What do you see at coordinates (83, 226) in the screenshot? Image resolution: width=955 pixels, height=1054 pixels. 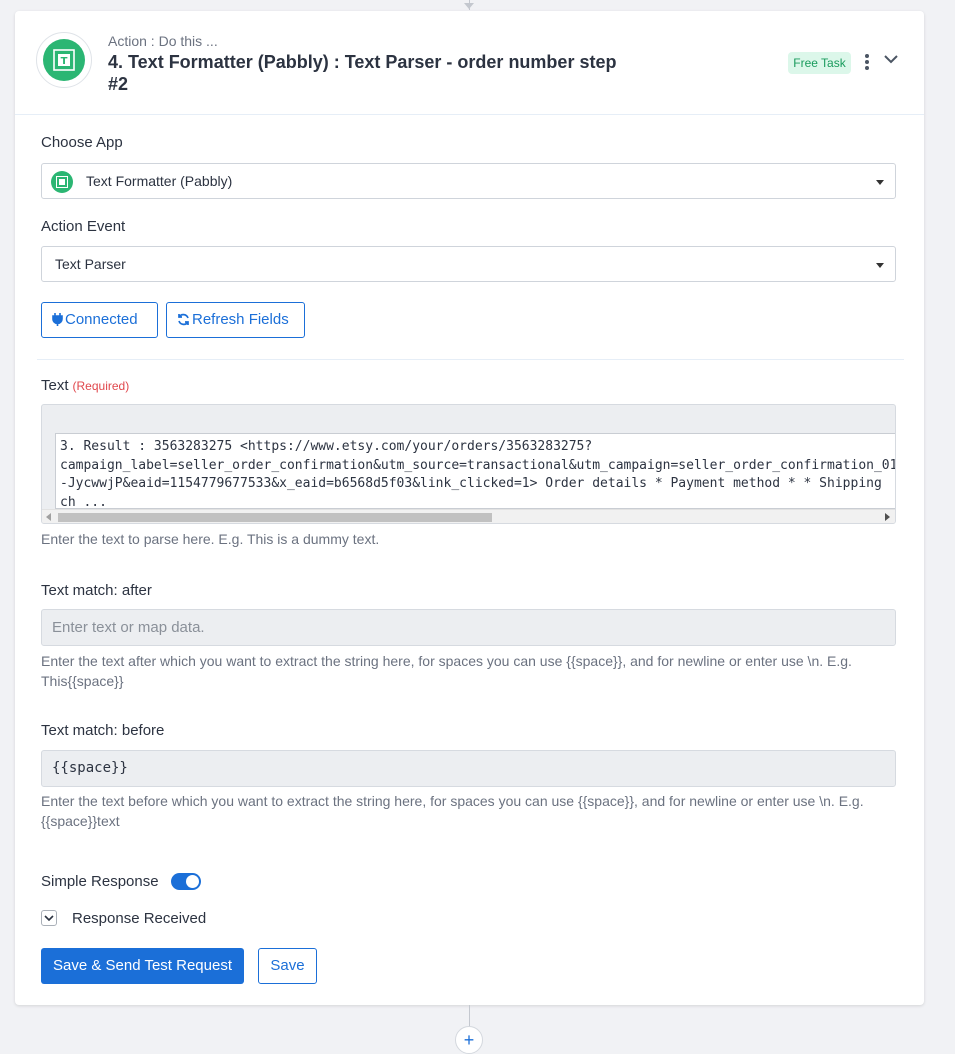 I see `action-event-label: Action Event` at bounding box center [83, 226].